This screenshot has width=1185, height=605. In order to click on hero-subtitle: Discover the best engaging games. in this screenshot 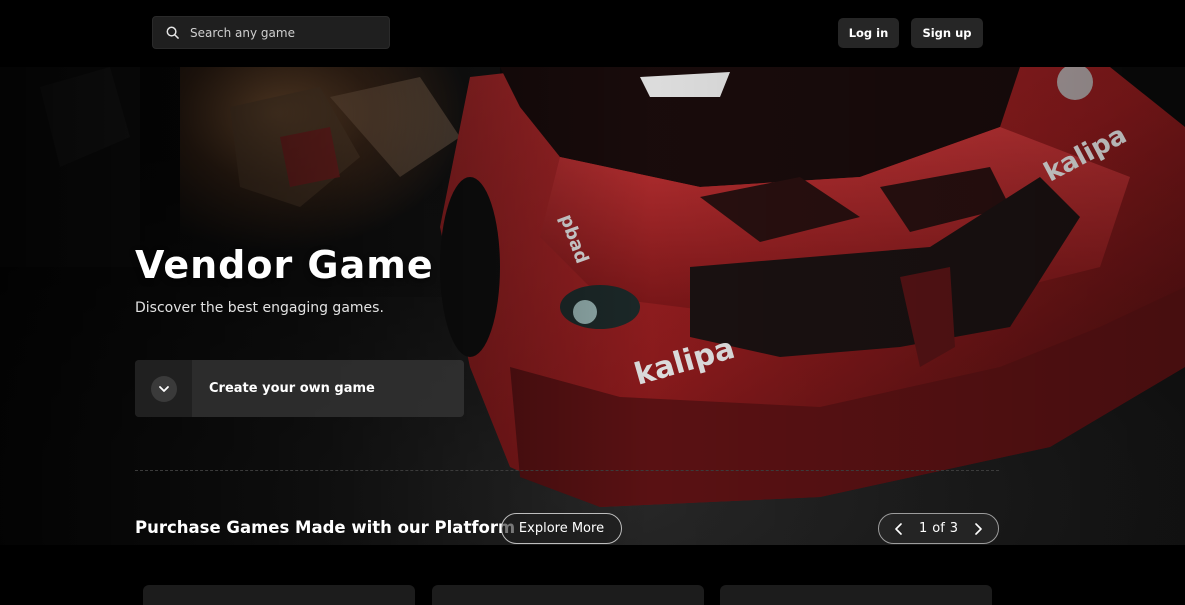, I will do `click(259, 308)`.